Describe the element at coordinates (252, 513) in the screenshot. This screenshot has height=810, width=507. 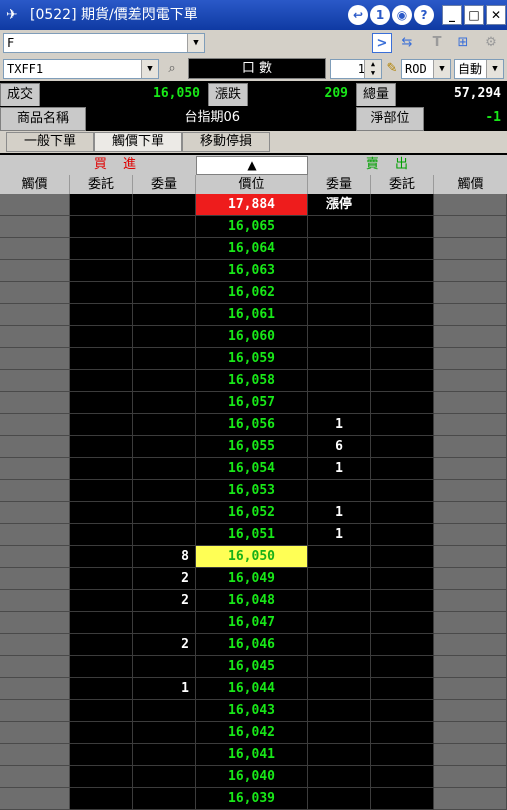
I see `price-cell: 16,052` at that location.